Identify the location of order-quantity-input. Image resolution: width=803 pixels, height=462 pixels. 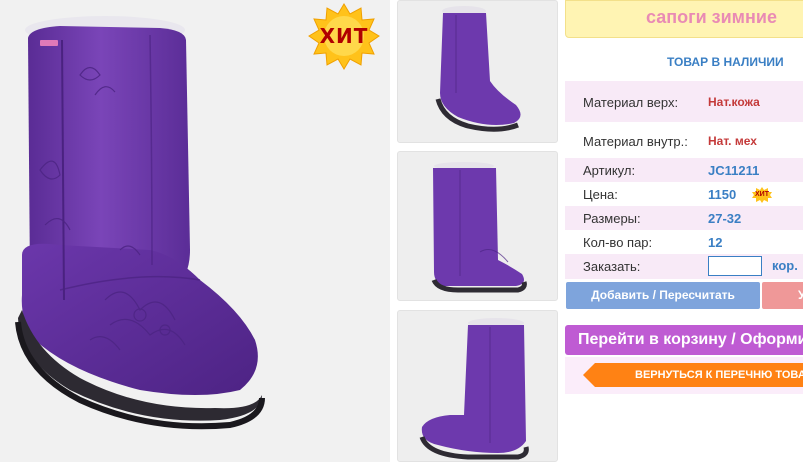
(735, 266).